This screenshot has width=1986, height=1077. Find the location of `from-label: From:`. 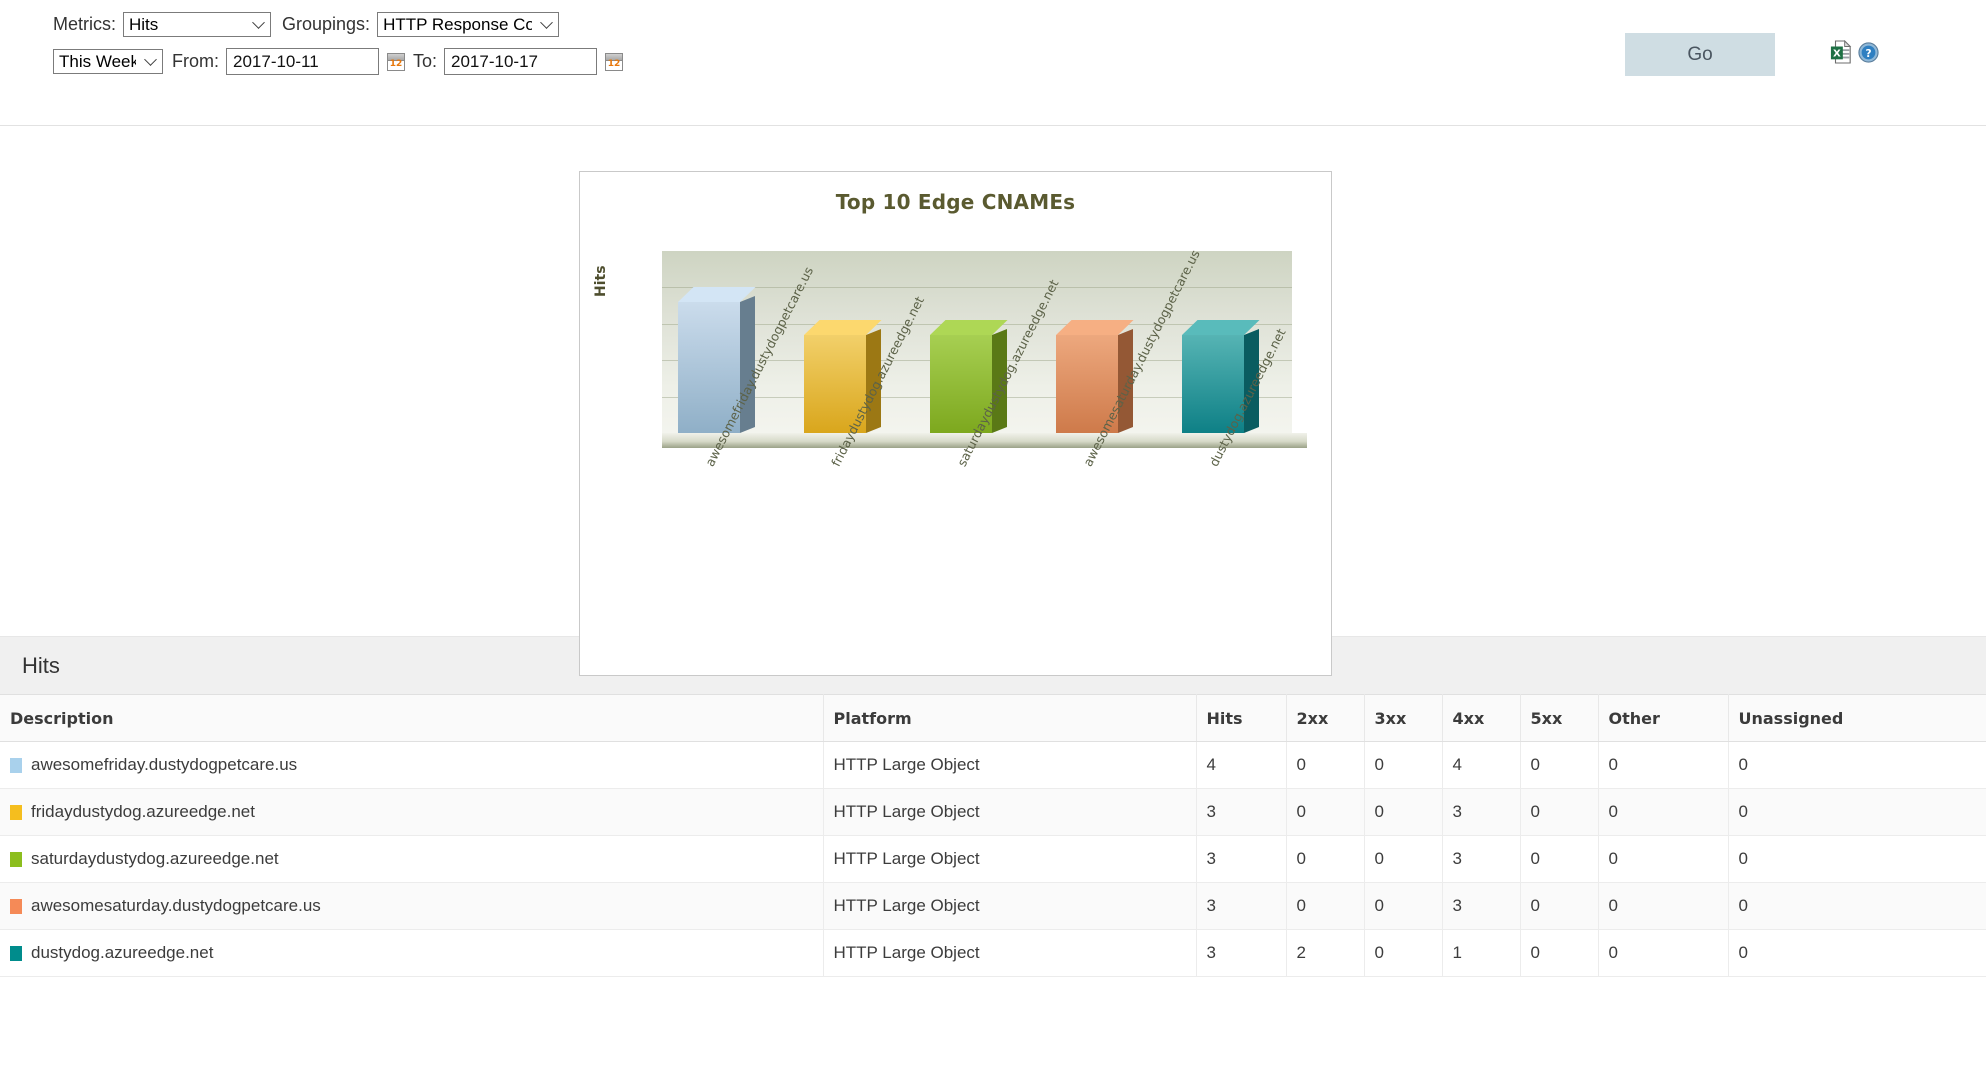

from-label: From: is located at coordinates (195, 61).